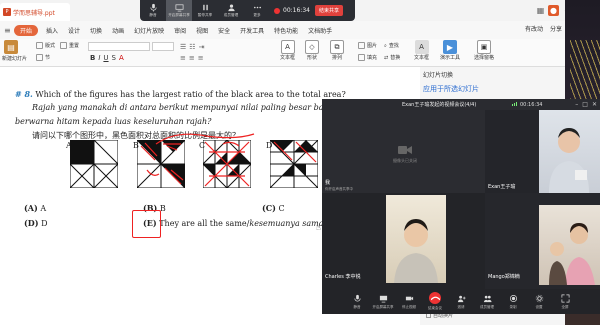  What do you see at coordinates (192, 58) in the screenshot?
I see `align-center-icon: ≡` at bounding box center [192, 58].